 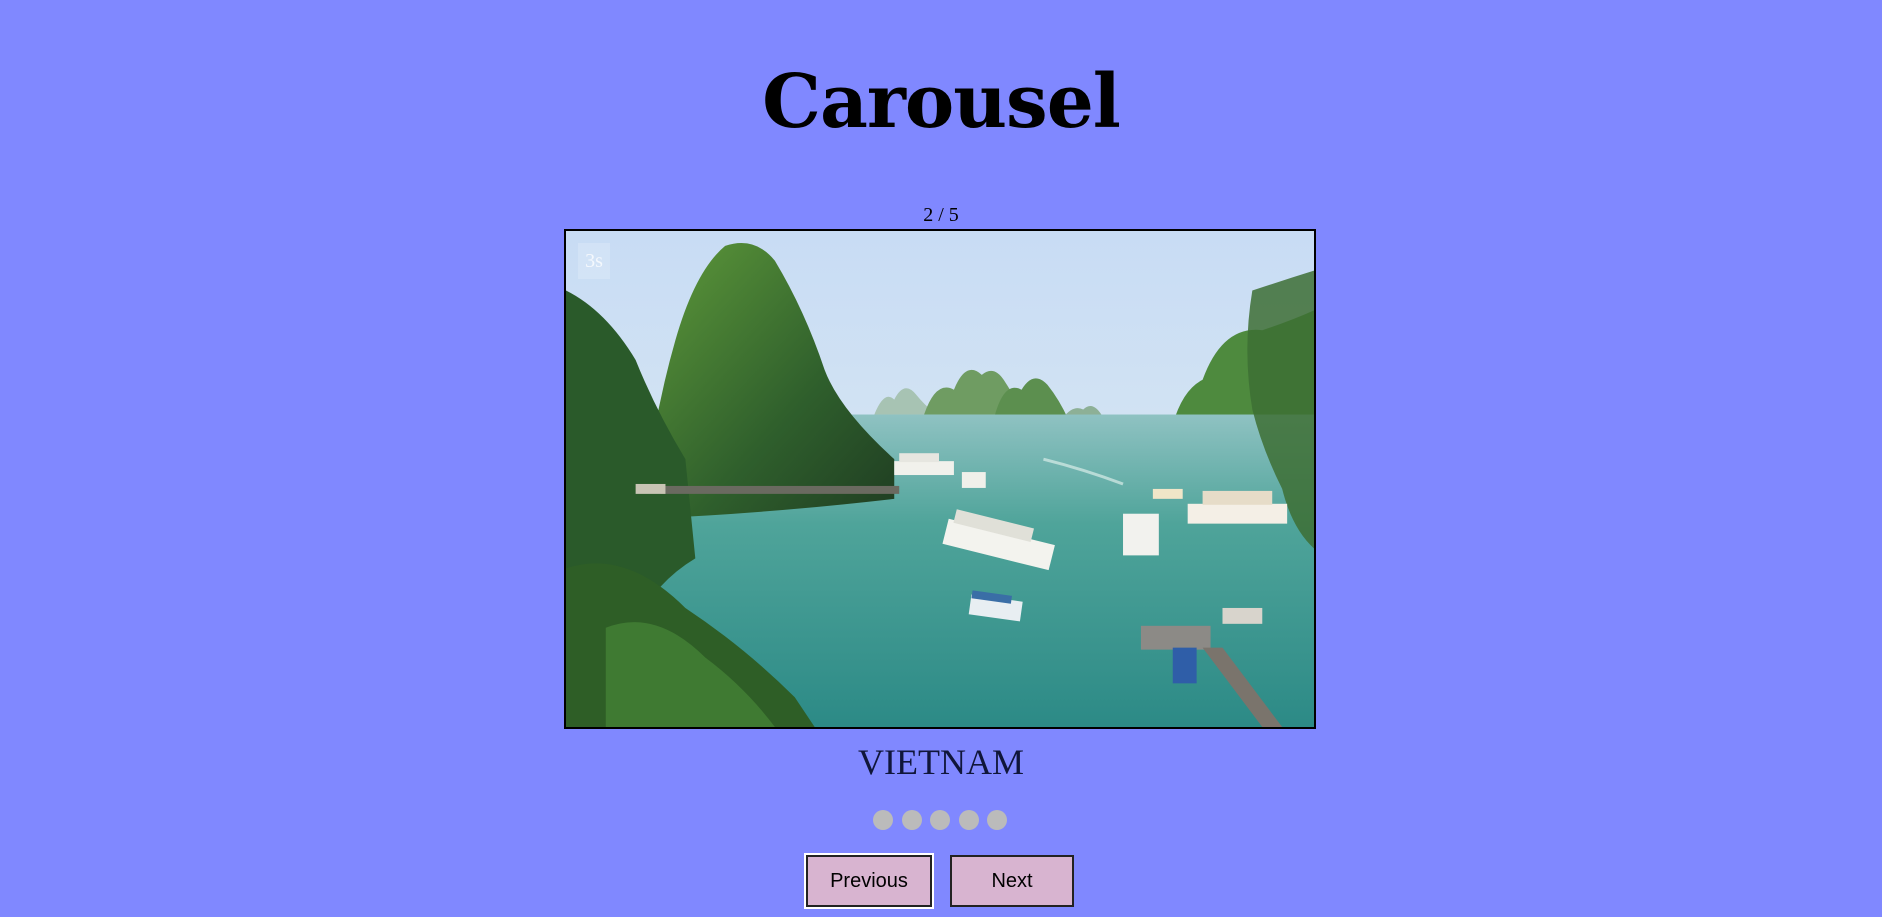 I want to click on slide-indicators, so click(x=940, y=820).